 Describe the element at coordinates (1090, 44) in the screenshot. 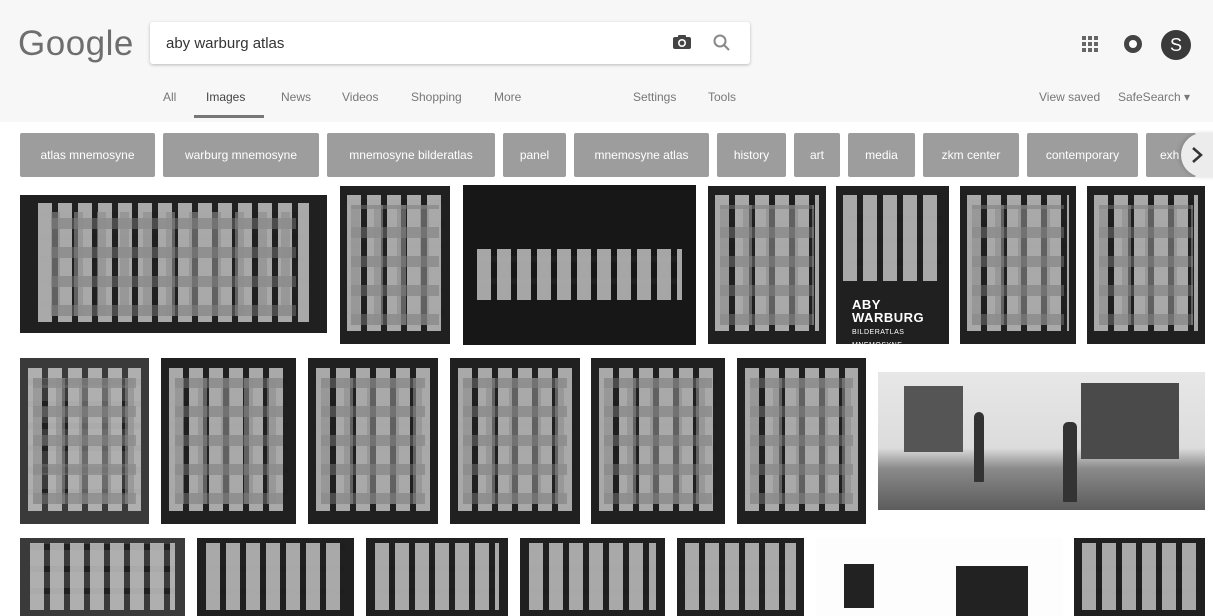

I see `apps-grid-icon` at that location.